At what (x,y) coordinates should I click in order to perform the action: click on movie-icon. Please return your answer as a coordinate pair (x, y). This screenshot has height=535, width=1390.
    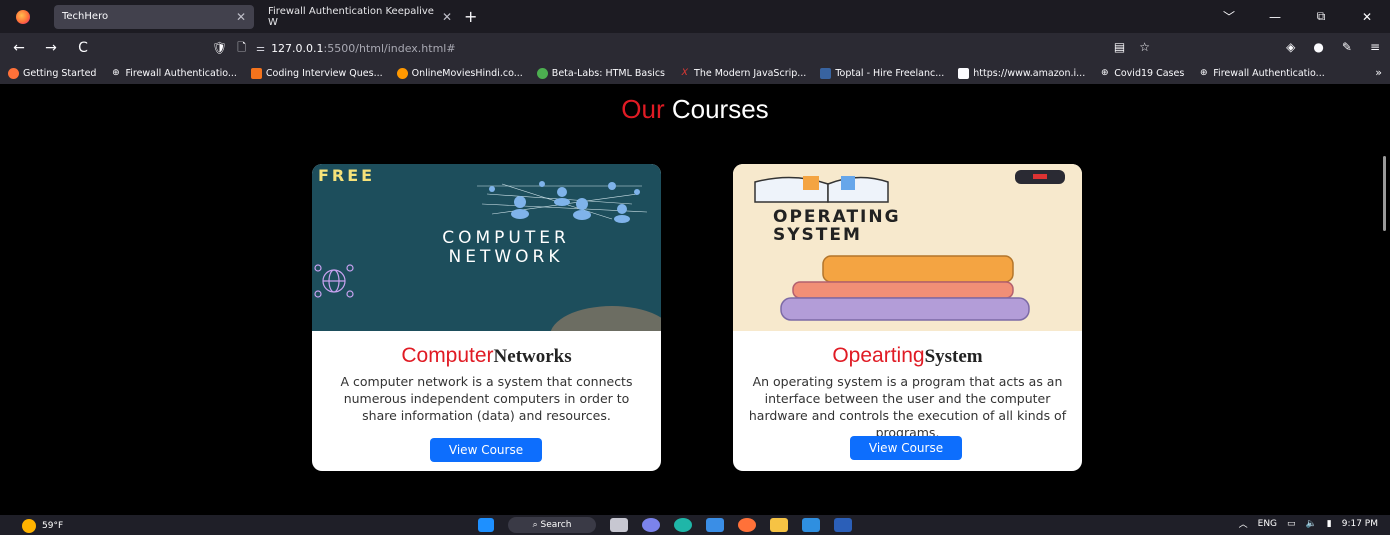
    Looking at the image, I should click on (402, 73).